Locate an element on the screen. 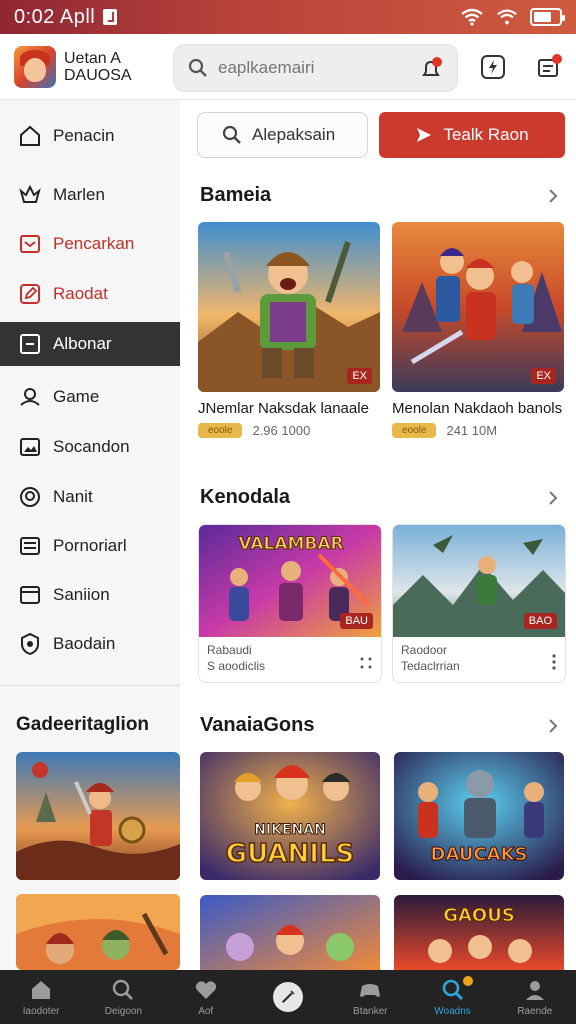 This screenshot has width=576, height=1024. secondary-search-label: Alepaksain is located at coordinates (294, 134).